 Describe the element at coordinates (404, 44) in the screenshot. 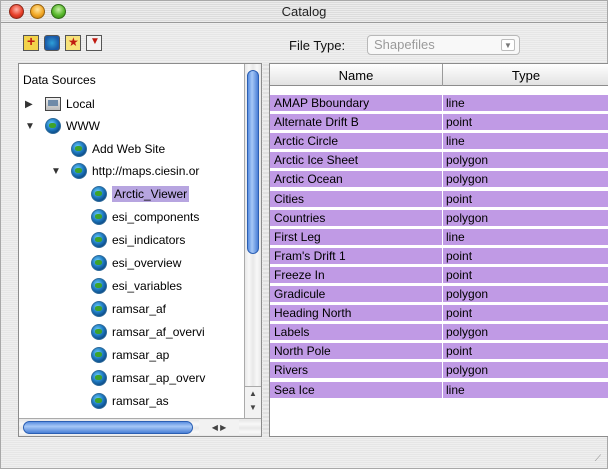

I see `file-type-value: Shapefiles` at that location.